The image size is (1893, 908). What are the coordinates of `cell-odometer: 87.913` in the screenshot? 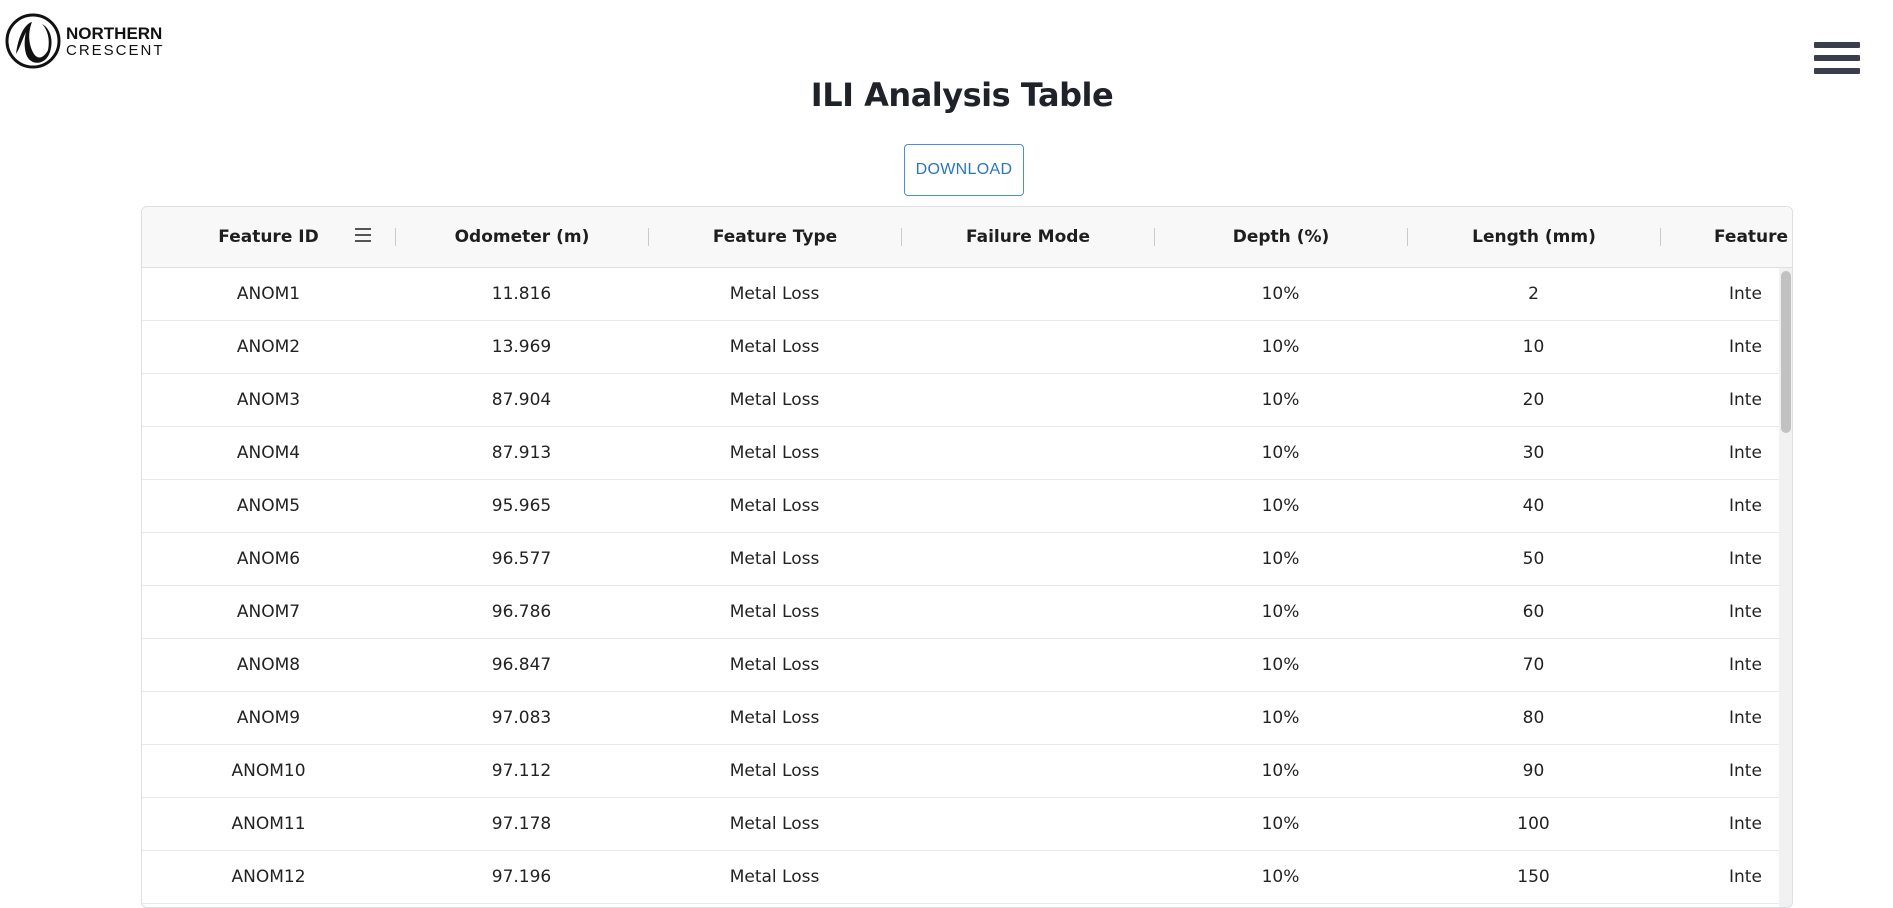 It's located at (521, 453).